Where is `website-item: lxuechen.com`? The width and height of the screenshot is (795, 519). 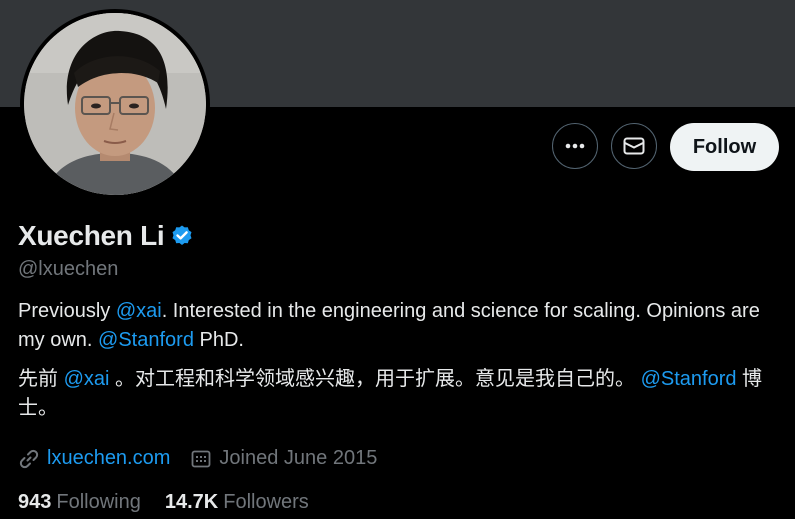
website-item: lxuechen.com is located at coordinates (94, 458).